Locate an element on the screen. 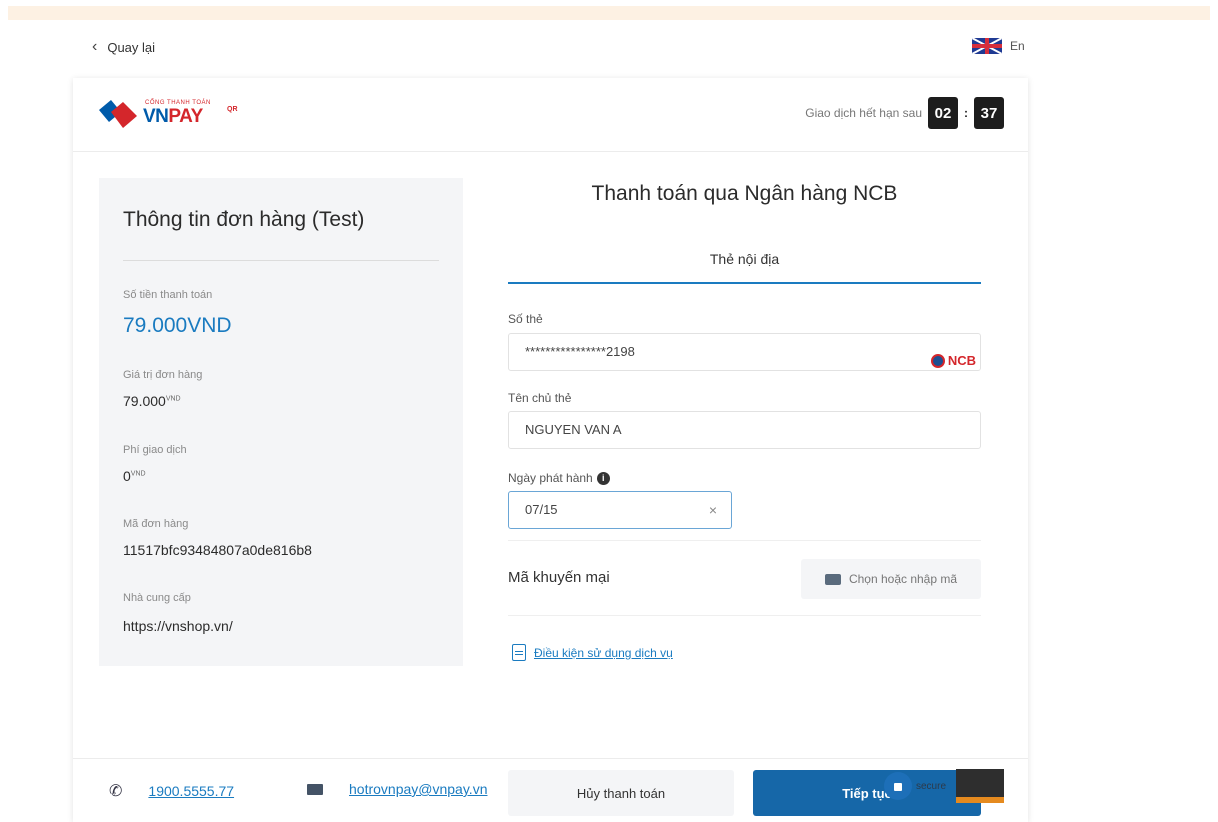 This screenshot has width=1218, height=822. email-link: hotrovnpay@vnpay.vn is located at coordinates (397, 789).